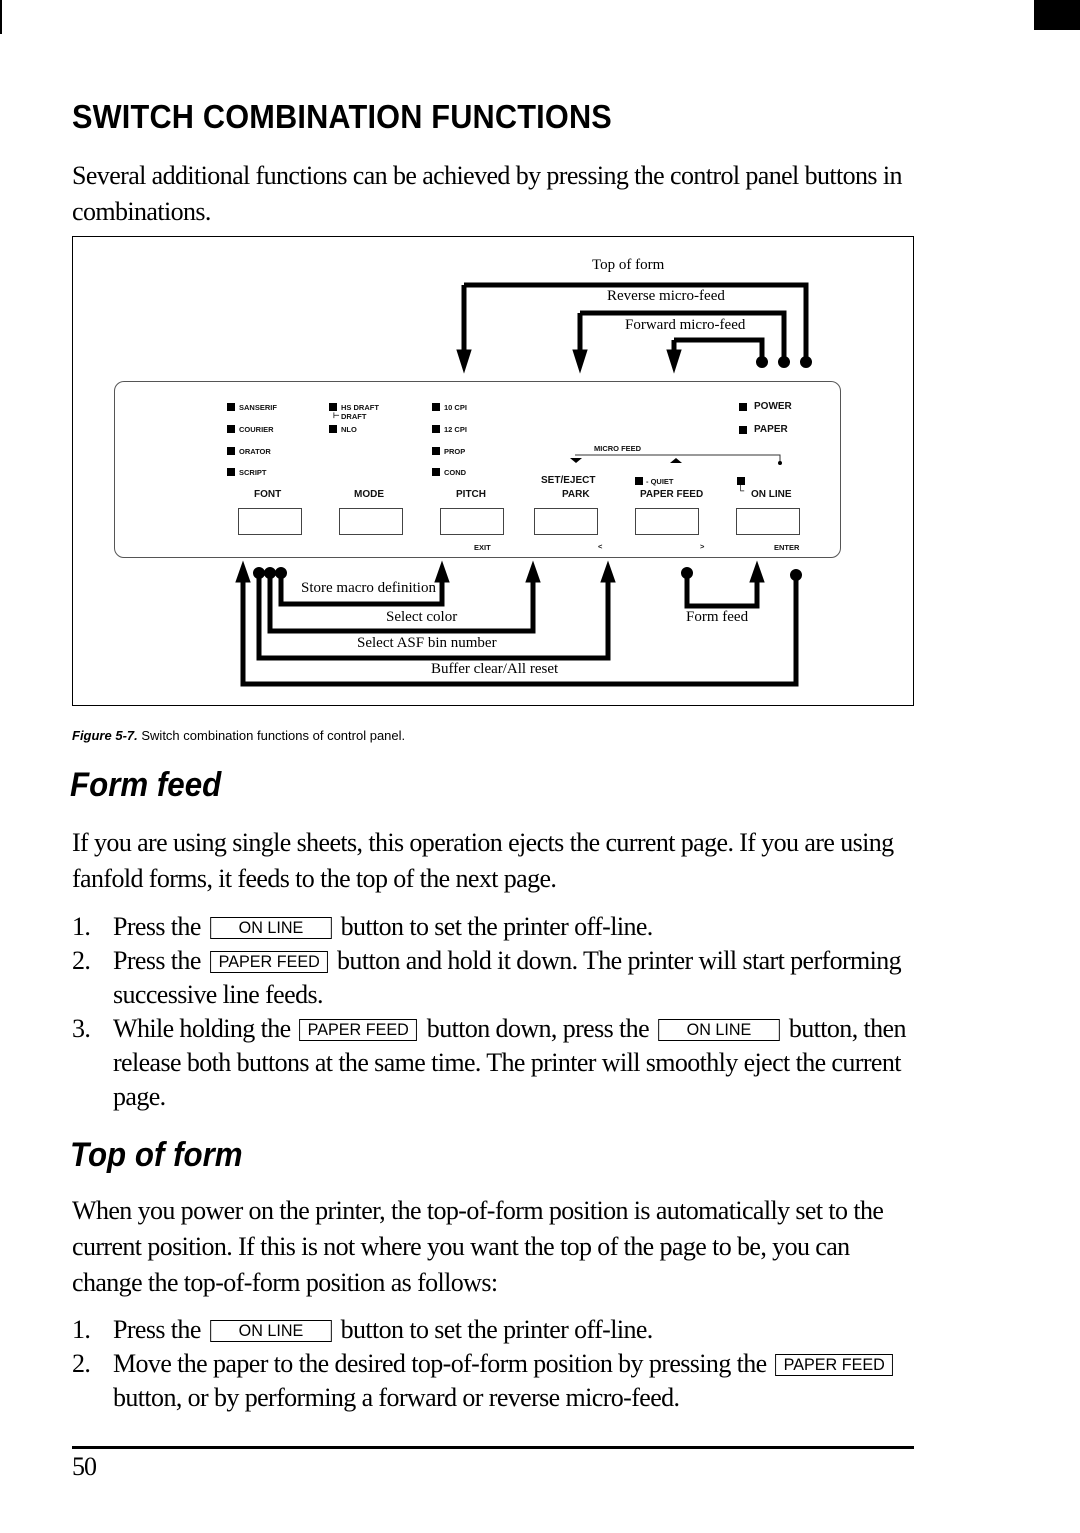 This screenshot has width=1080, height=1533. I want to click on enter-label: ENTER, so click(787, 547).